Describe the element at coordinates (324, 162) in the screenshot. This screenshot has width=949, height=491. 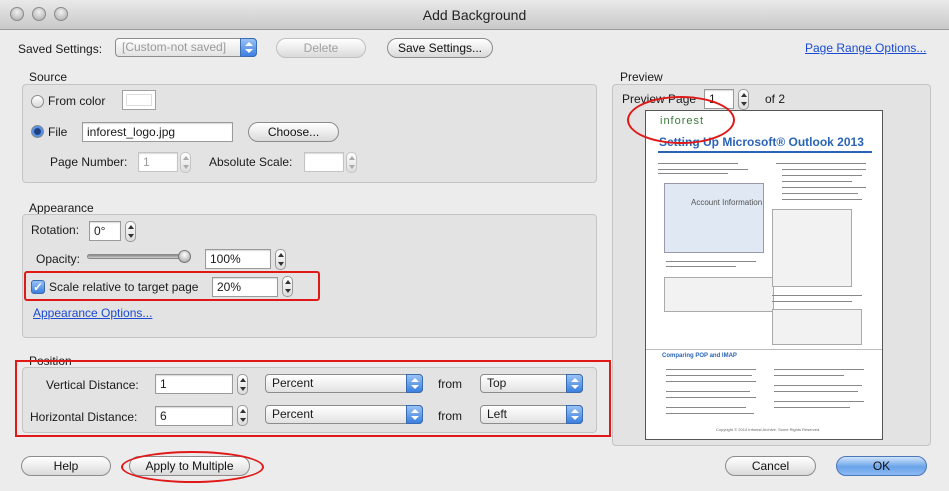
I see `absolute-scale-field` at that location.